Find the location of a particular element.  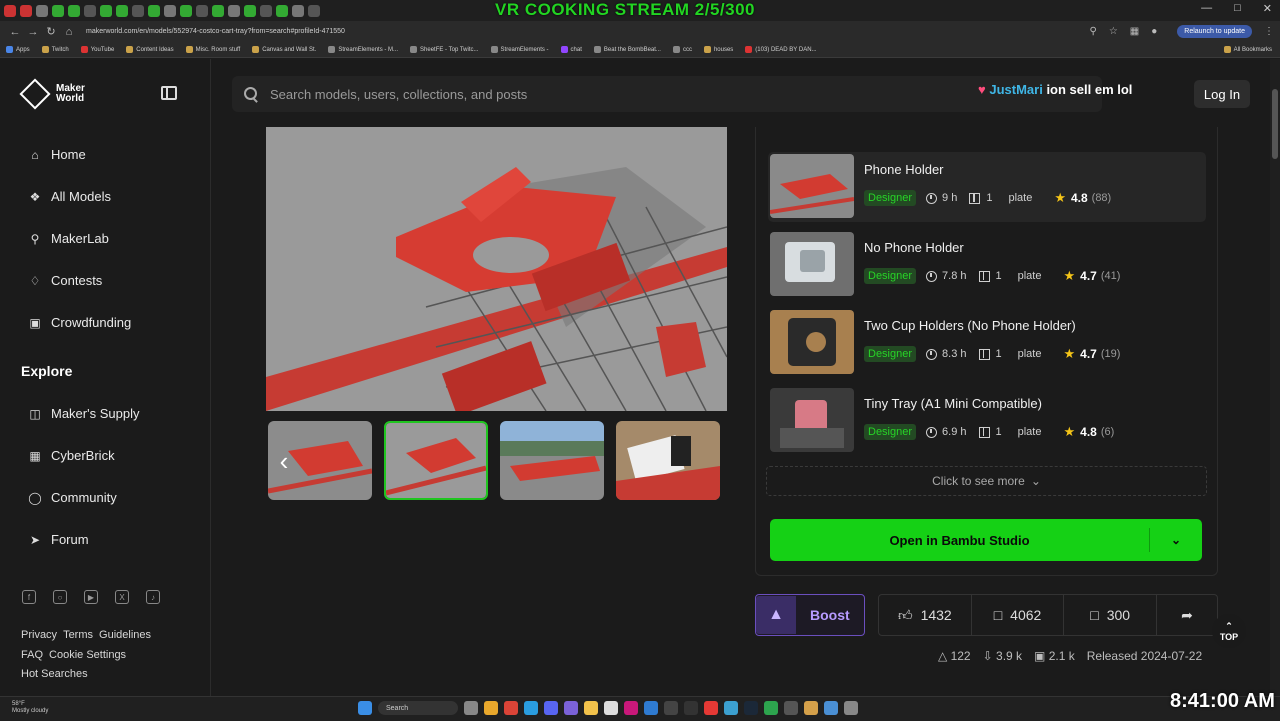

instagram-icon: ○ is located at coordinates (60, 597).